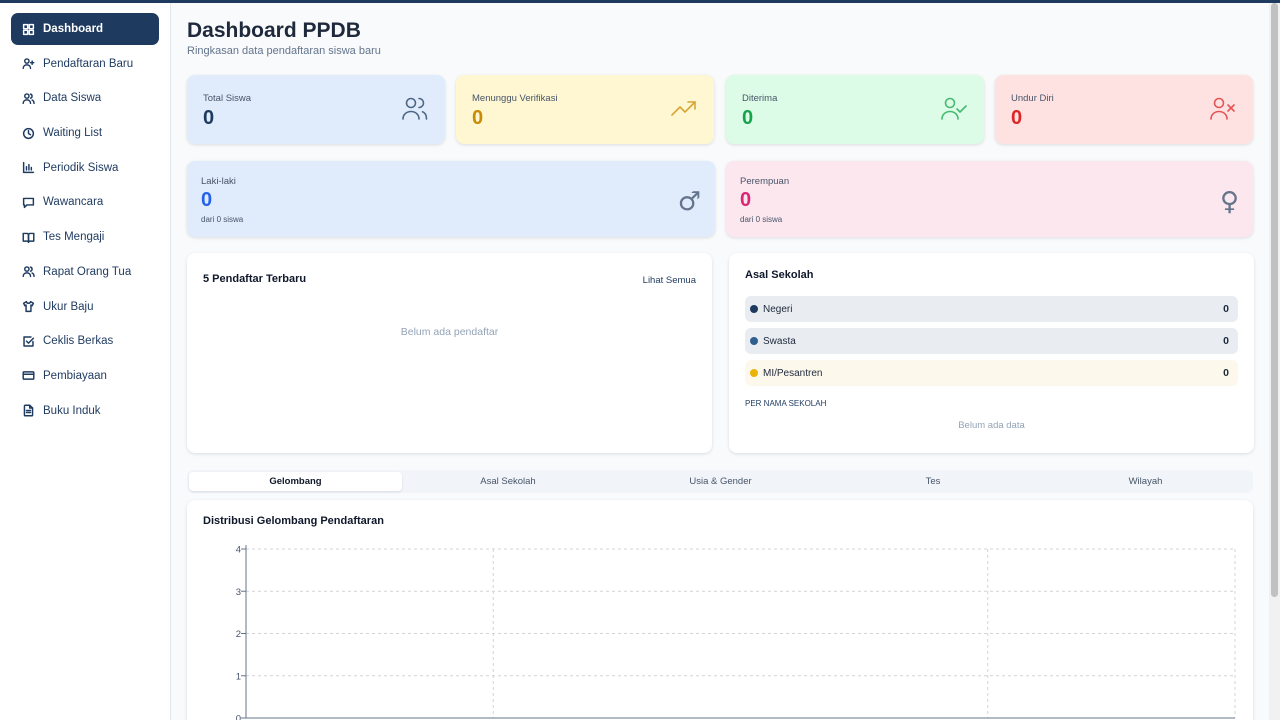 The height and width of the screenshot is (720, 1280). I want to click on sidebar-item-ukur-baju: Ukur Baju, so click(85, 307).